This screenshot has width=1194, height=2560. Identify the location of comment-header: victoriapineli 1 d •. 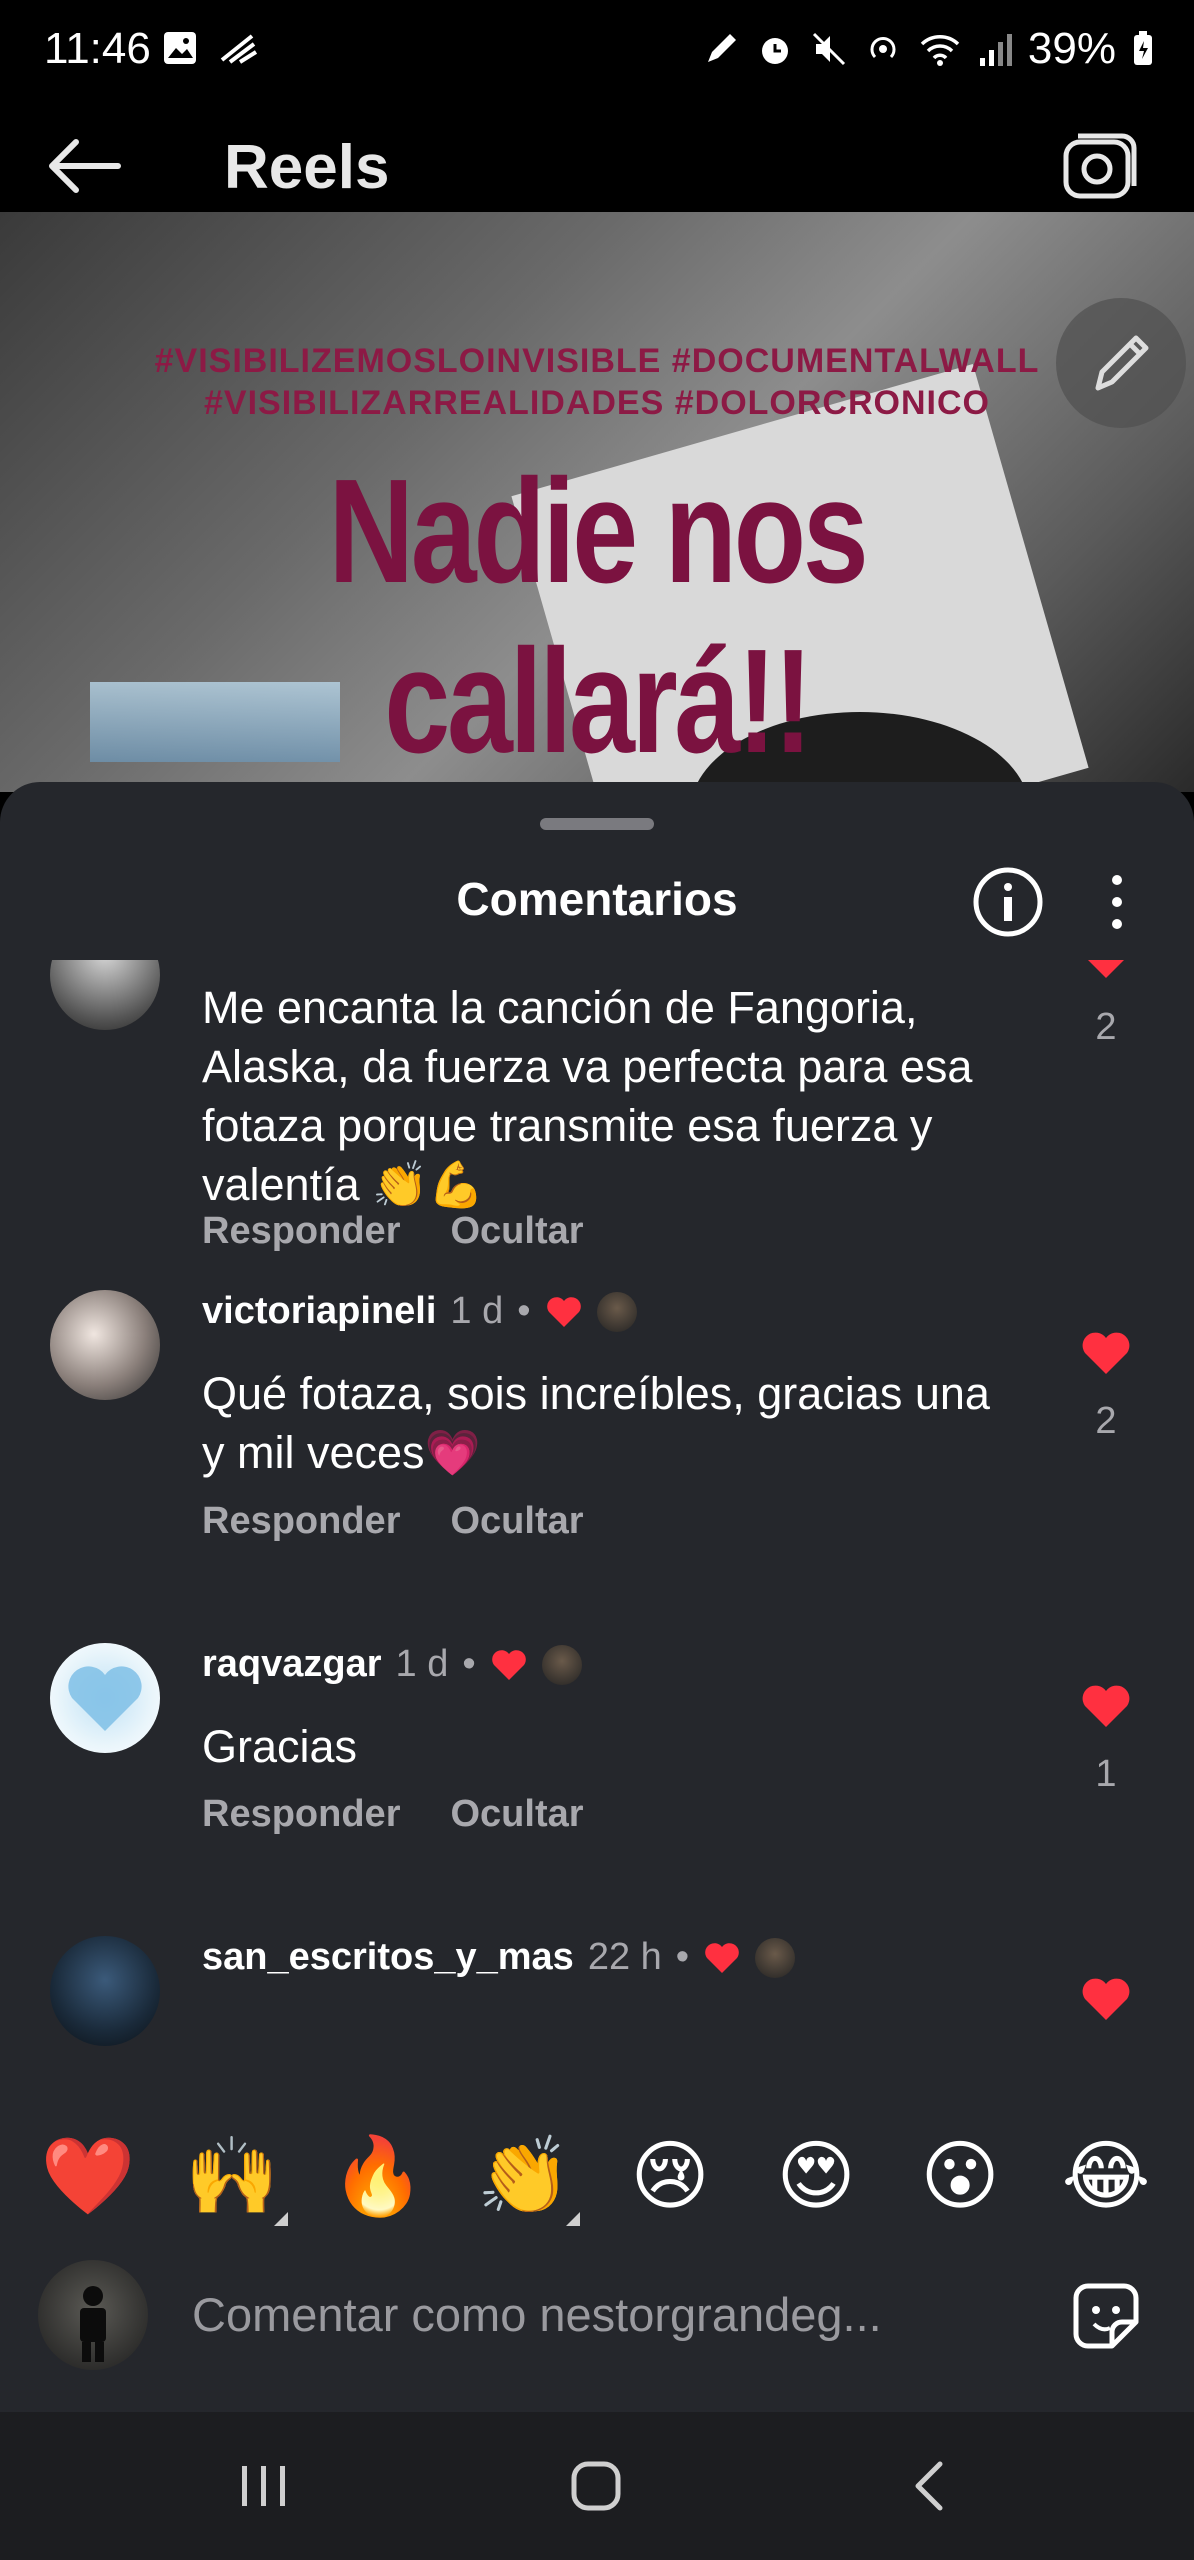
(419, 1311).